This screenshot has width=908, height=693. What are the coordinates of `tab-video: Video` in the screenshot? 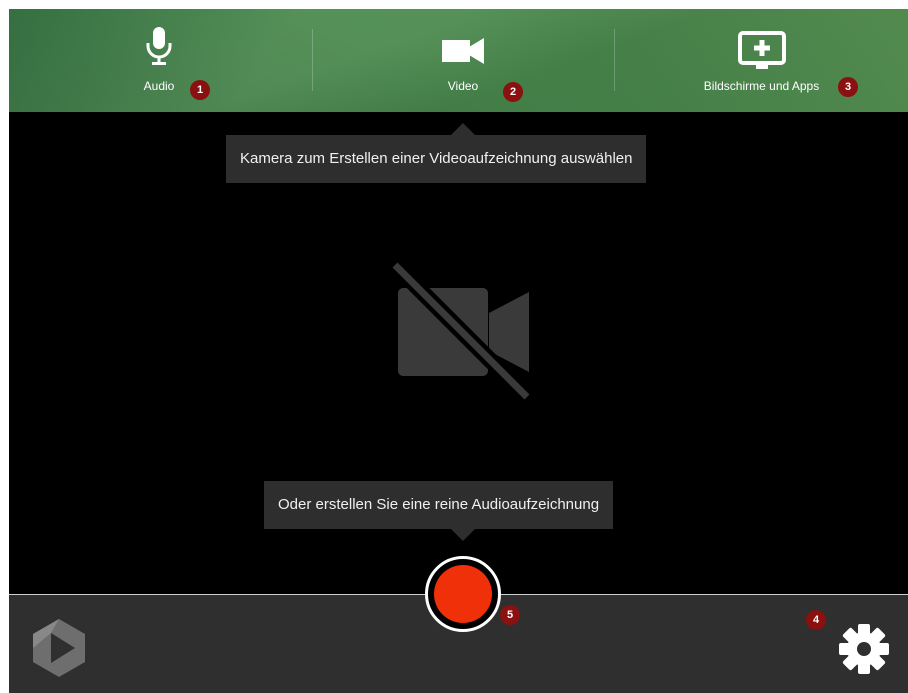 It's located at (463, 60).